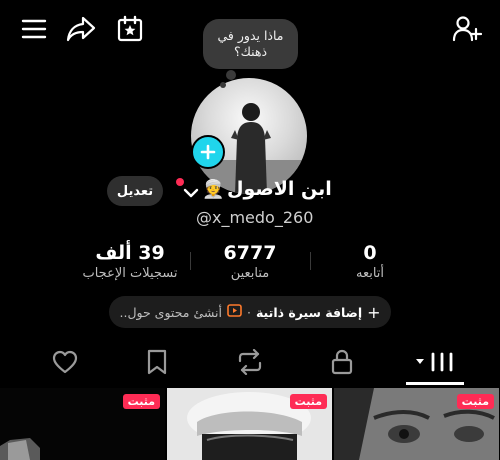  I want to click on stat-likes-label: تسجيلات الإعجاب, so click(130, 273).